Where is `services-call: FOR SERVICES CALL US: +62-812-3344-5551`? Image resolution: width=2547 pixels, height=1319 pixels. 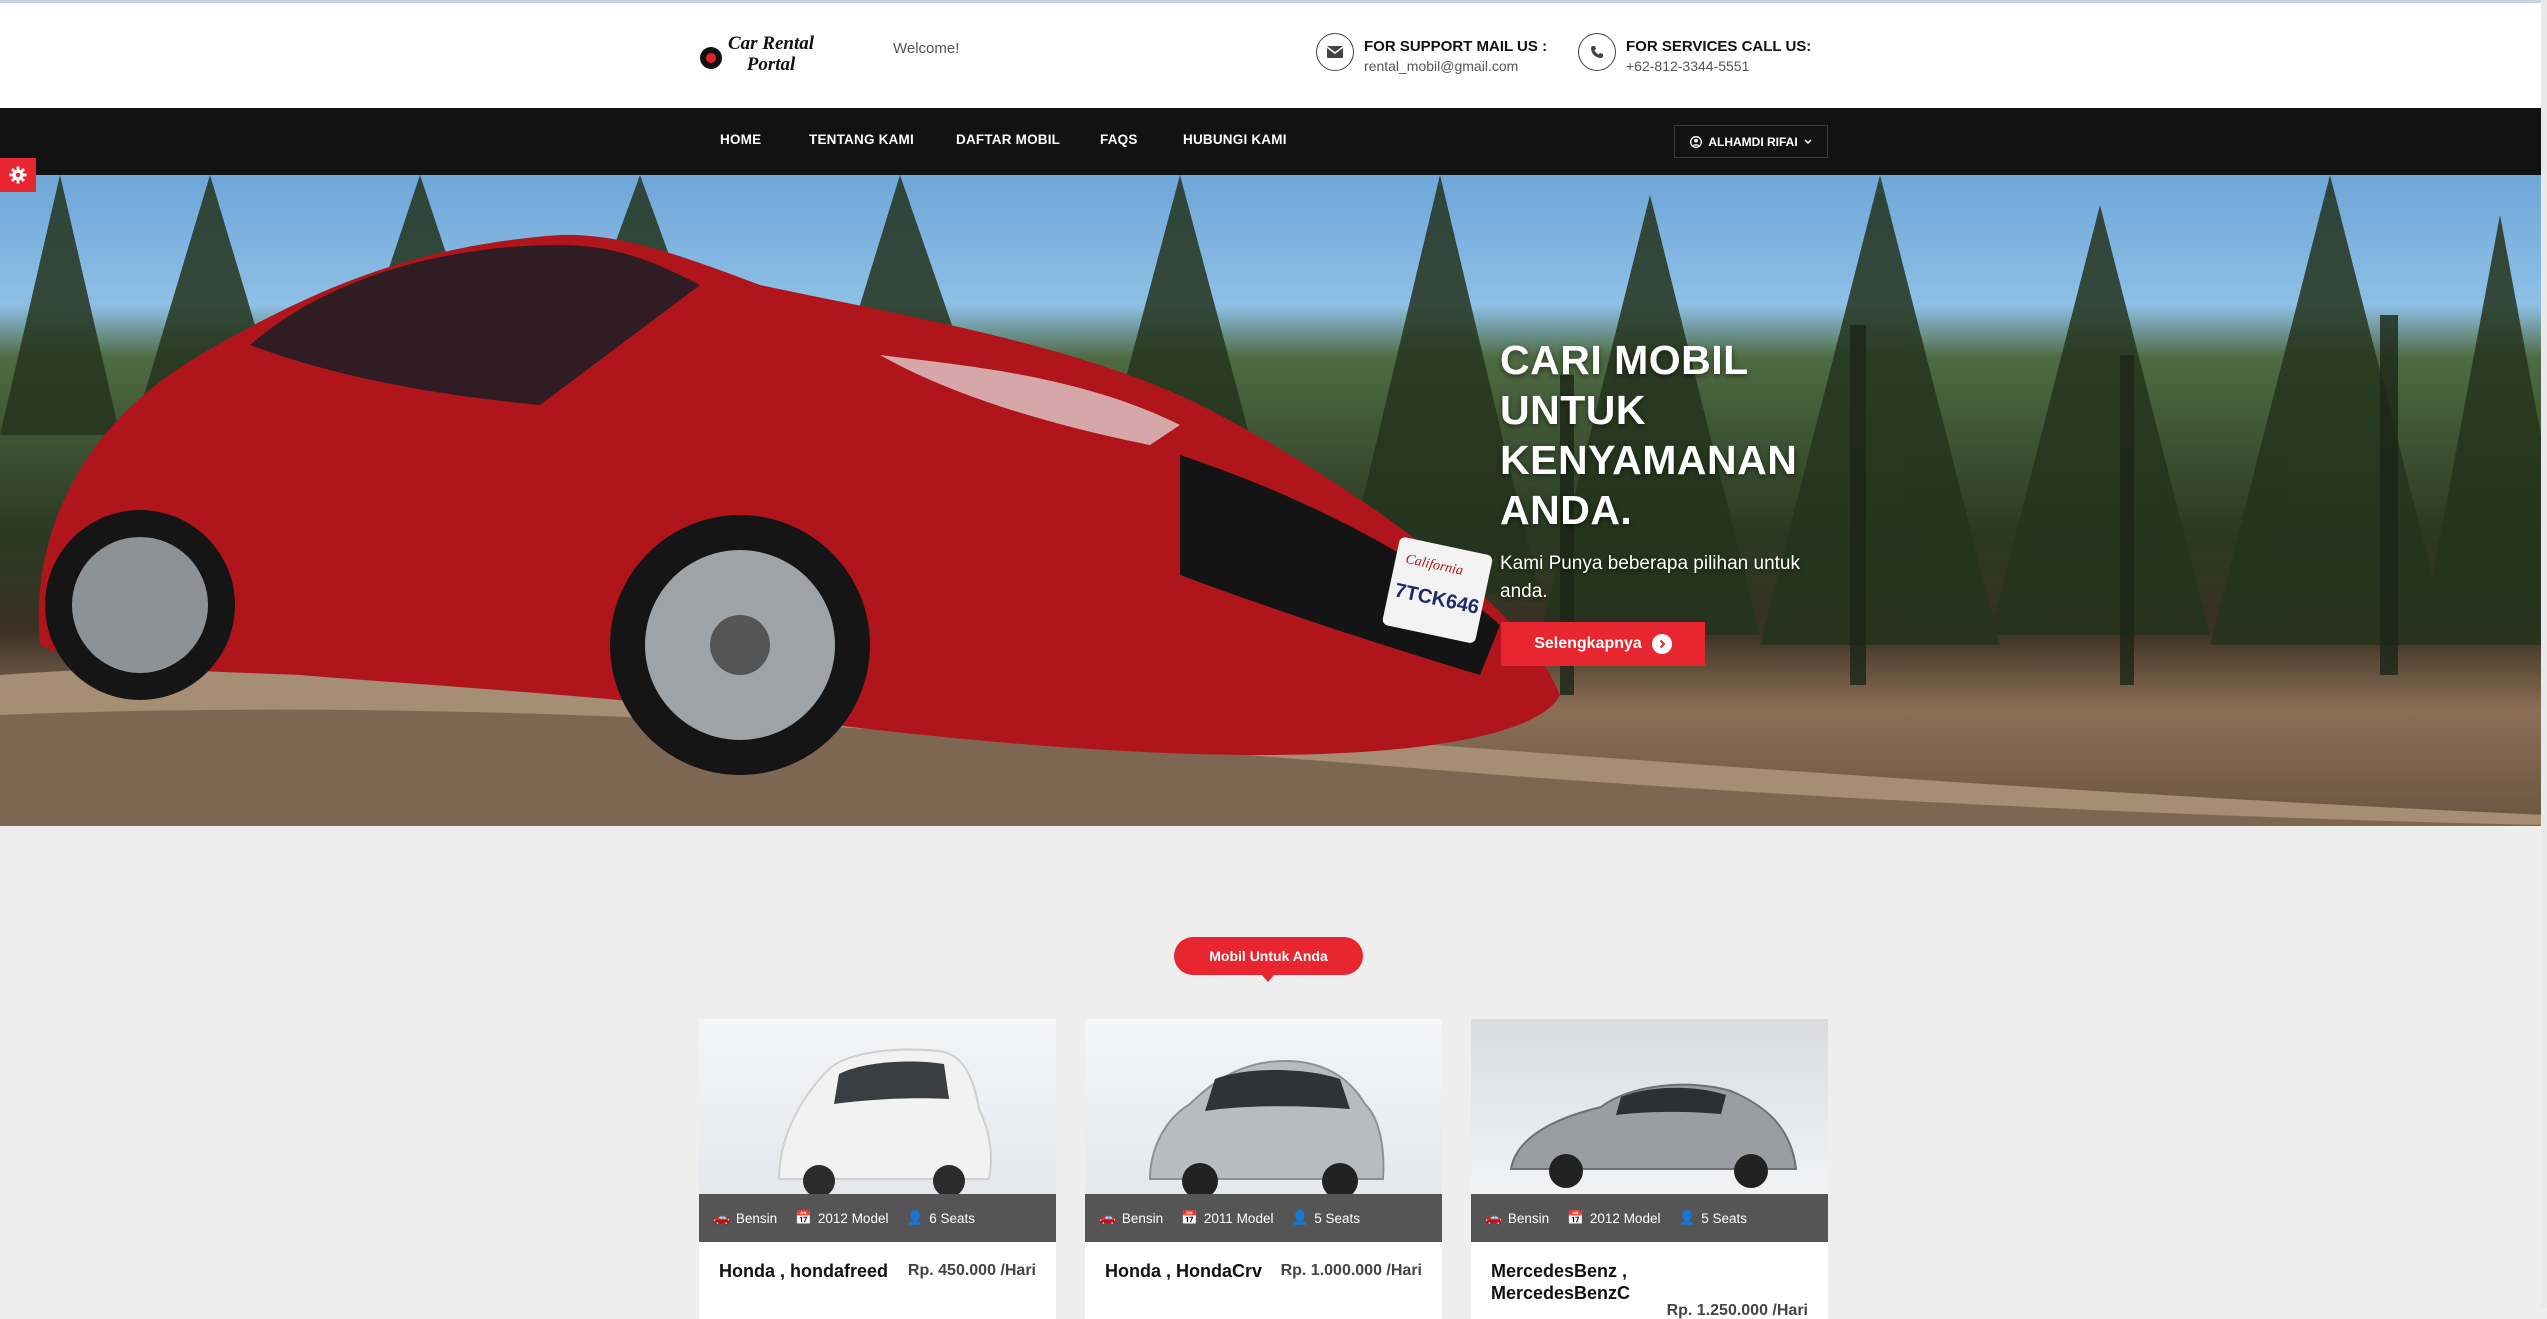
services-call: FOR SERVICES CALL US: +62-812-3344-5551 is located at coordinates (1694, 53).